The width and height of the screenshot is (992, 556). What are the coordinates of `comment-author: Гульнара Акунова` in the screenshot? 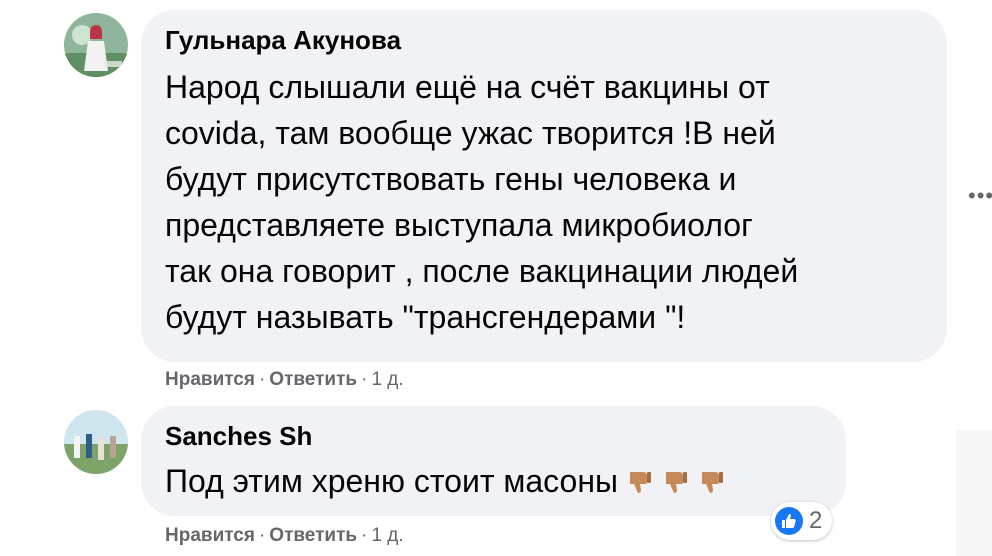 It's located at (546, 40).